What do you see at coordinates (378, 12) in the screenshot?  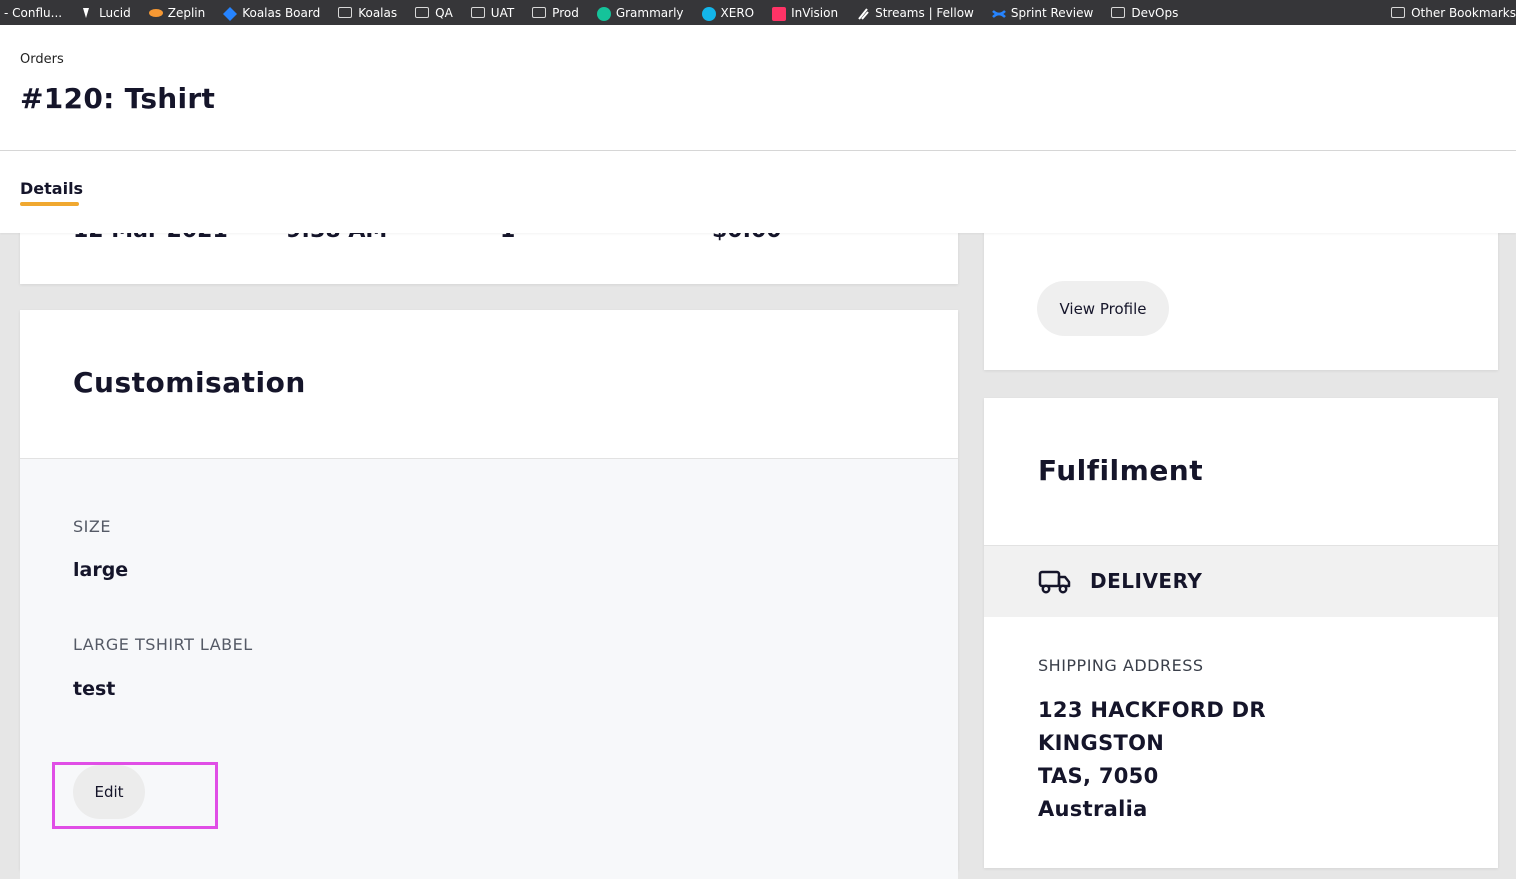 I see `bookmark-label: Koalas` at bounding box center [378, 12].